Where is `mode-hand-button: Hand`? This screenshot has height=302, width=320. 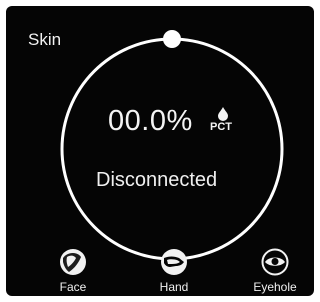 mode-hand-button: Hand is located at coordinates (174, 272).